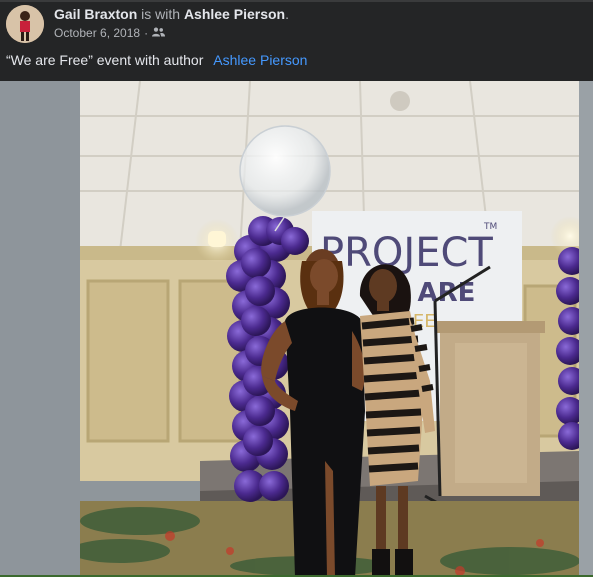 This screenshot has height=577, width=593. I want to click on caption-mention-link: Ashlee Pierson, so click(260, 60).